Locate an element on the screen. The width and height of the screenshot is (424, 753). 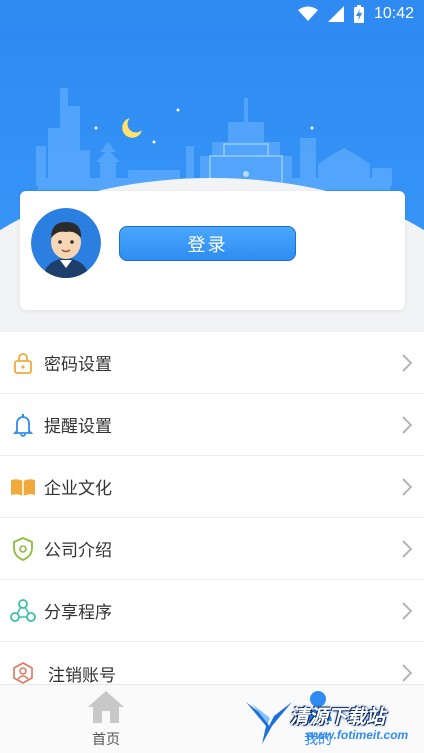
bell-icon is located at coordinates (23, 425).